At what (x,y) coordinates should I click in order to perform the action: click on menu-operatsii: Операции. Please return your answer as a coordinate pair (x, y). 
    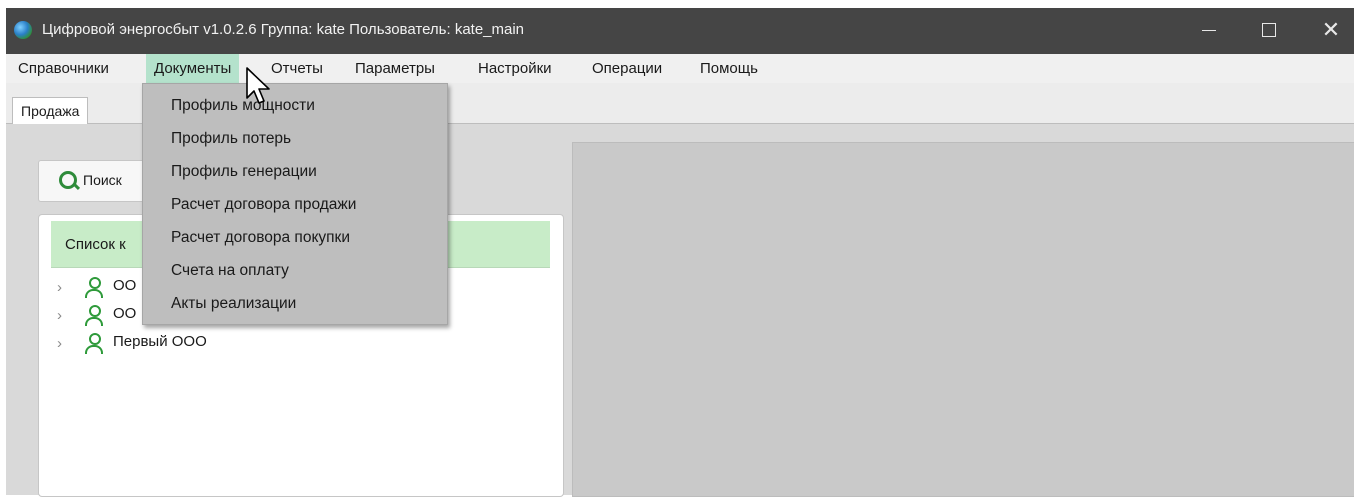
    Looking at the image, I should click on (627, 68).